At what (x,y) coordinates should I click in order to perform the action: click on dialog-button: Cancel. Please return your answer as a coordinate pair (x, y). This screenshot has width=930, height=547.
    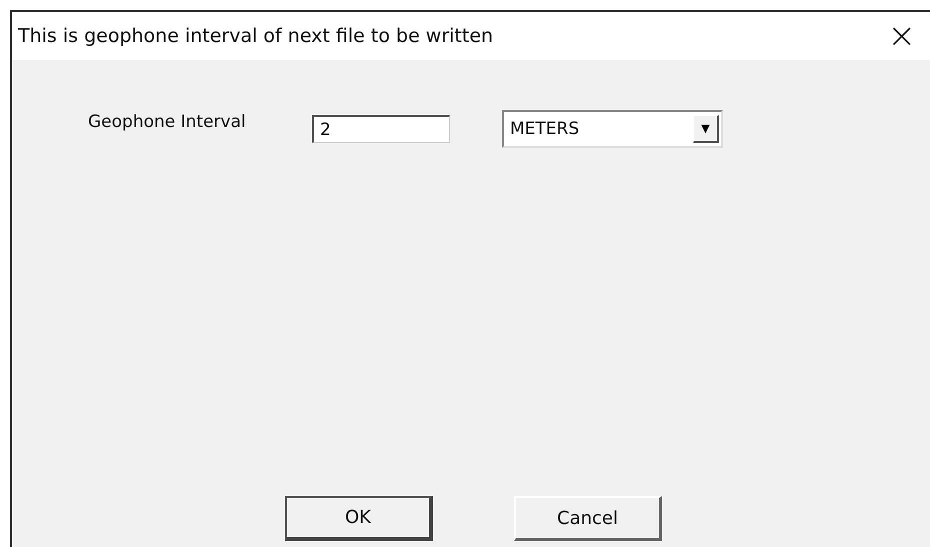
    Looking at the image, I should click on (588, 518).